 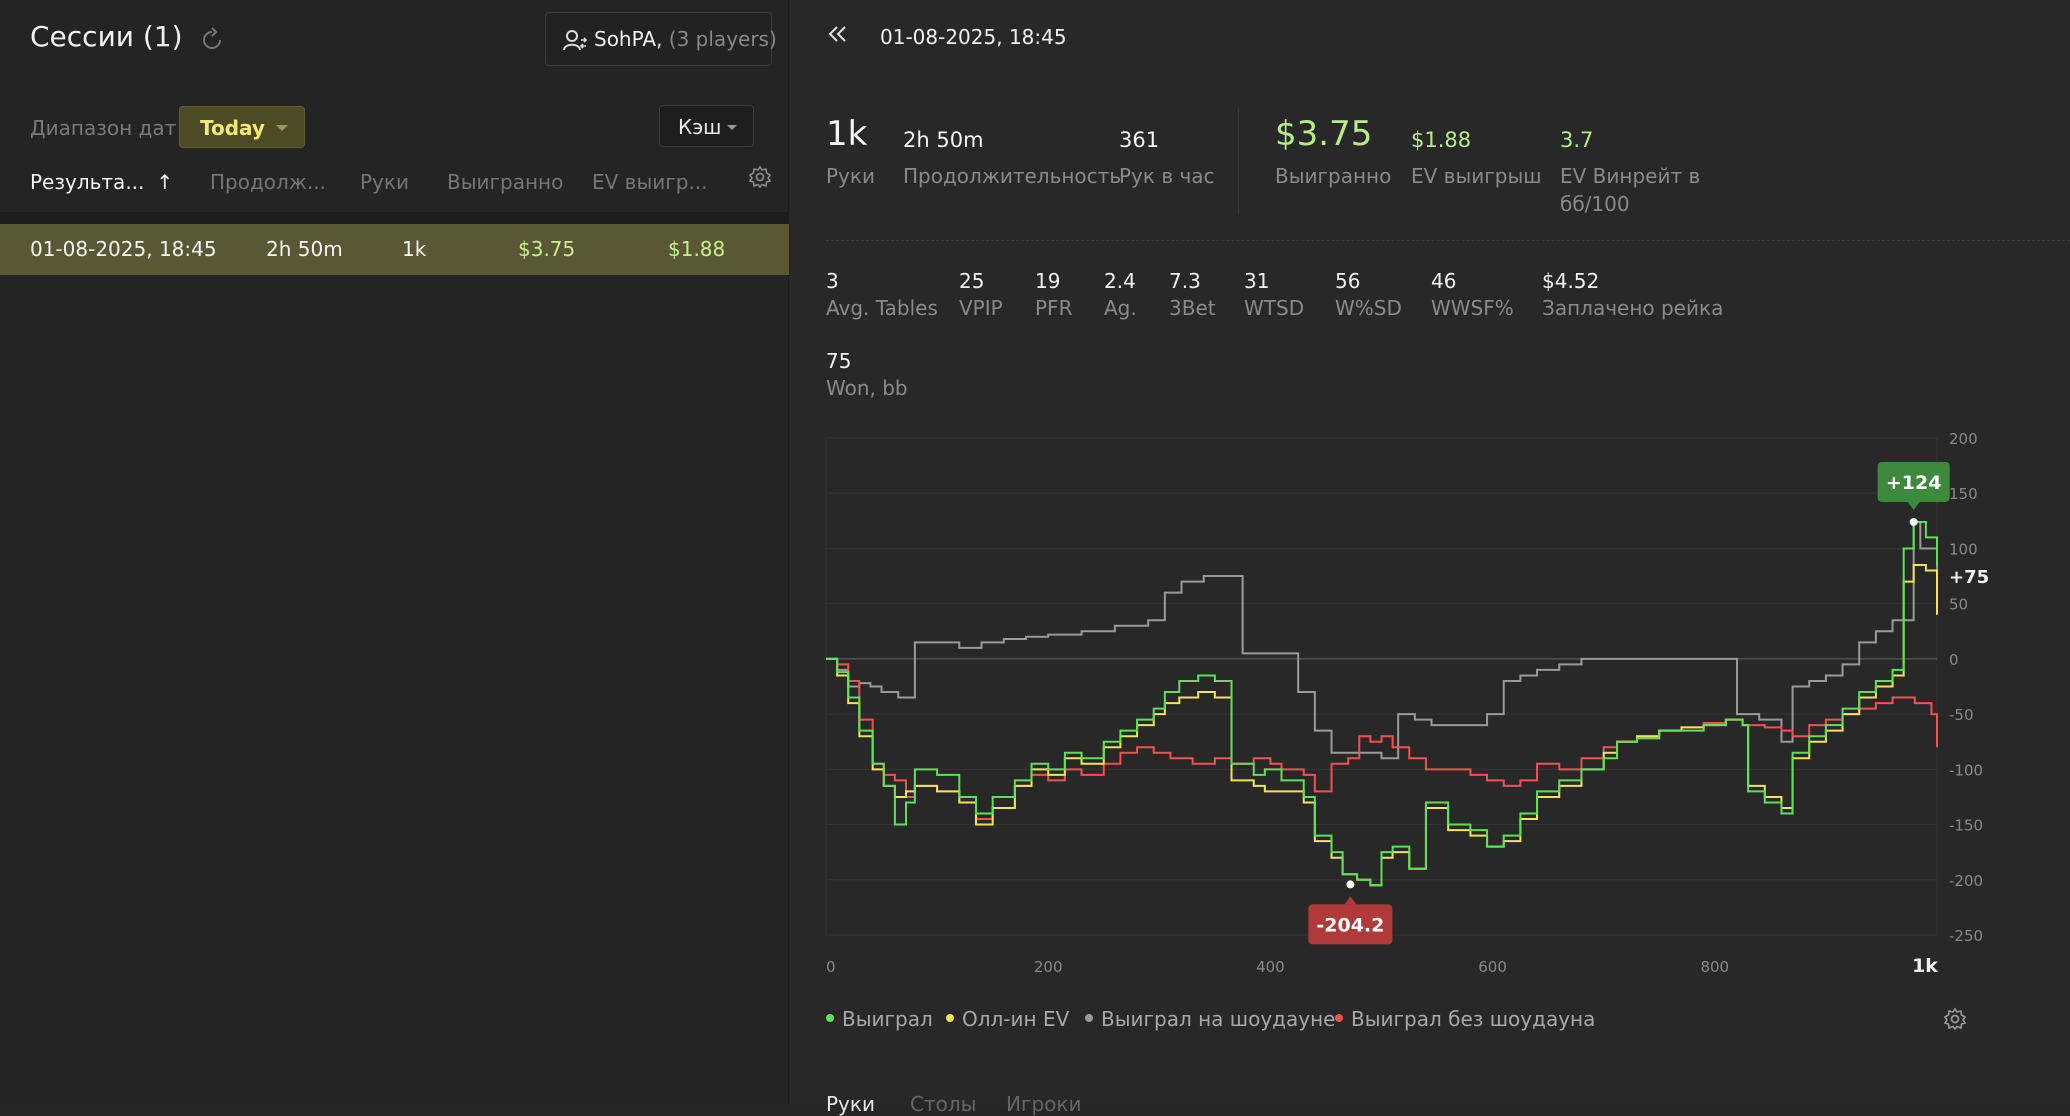 I want to click on gear-icon, so click(x=760, y=177).